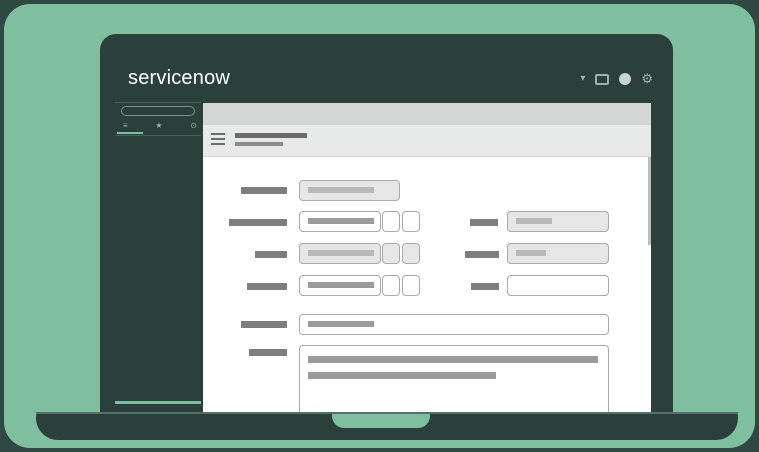  Describe the element at coordinates (158, 402) in the screenshot. I see `nav-bottom-accent` at that location.